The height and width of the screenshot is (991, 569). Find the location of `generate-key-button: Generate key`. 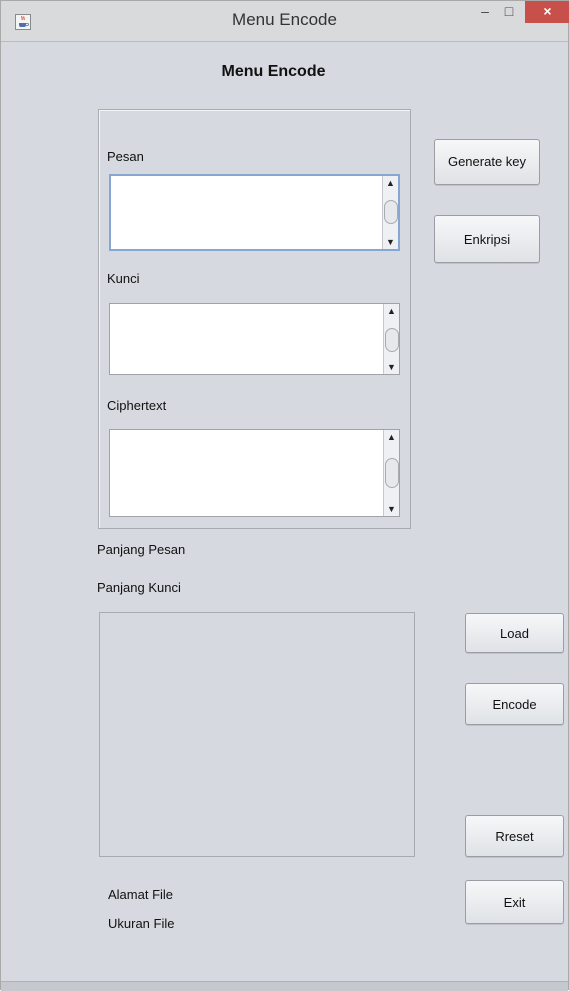

generate-key-button: Generate key is located at coordinates (487, 162).